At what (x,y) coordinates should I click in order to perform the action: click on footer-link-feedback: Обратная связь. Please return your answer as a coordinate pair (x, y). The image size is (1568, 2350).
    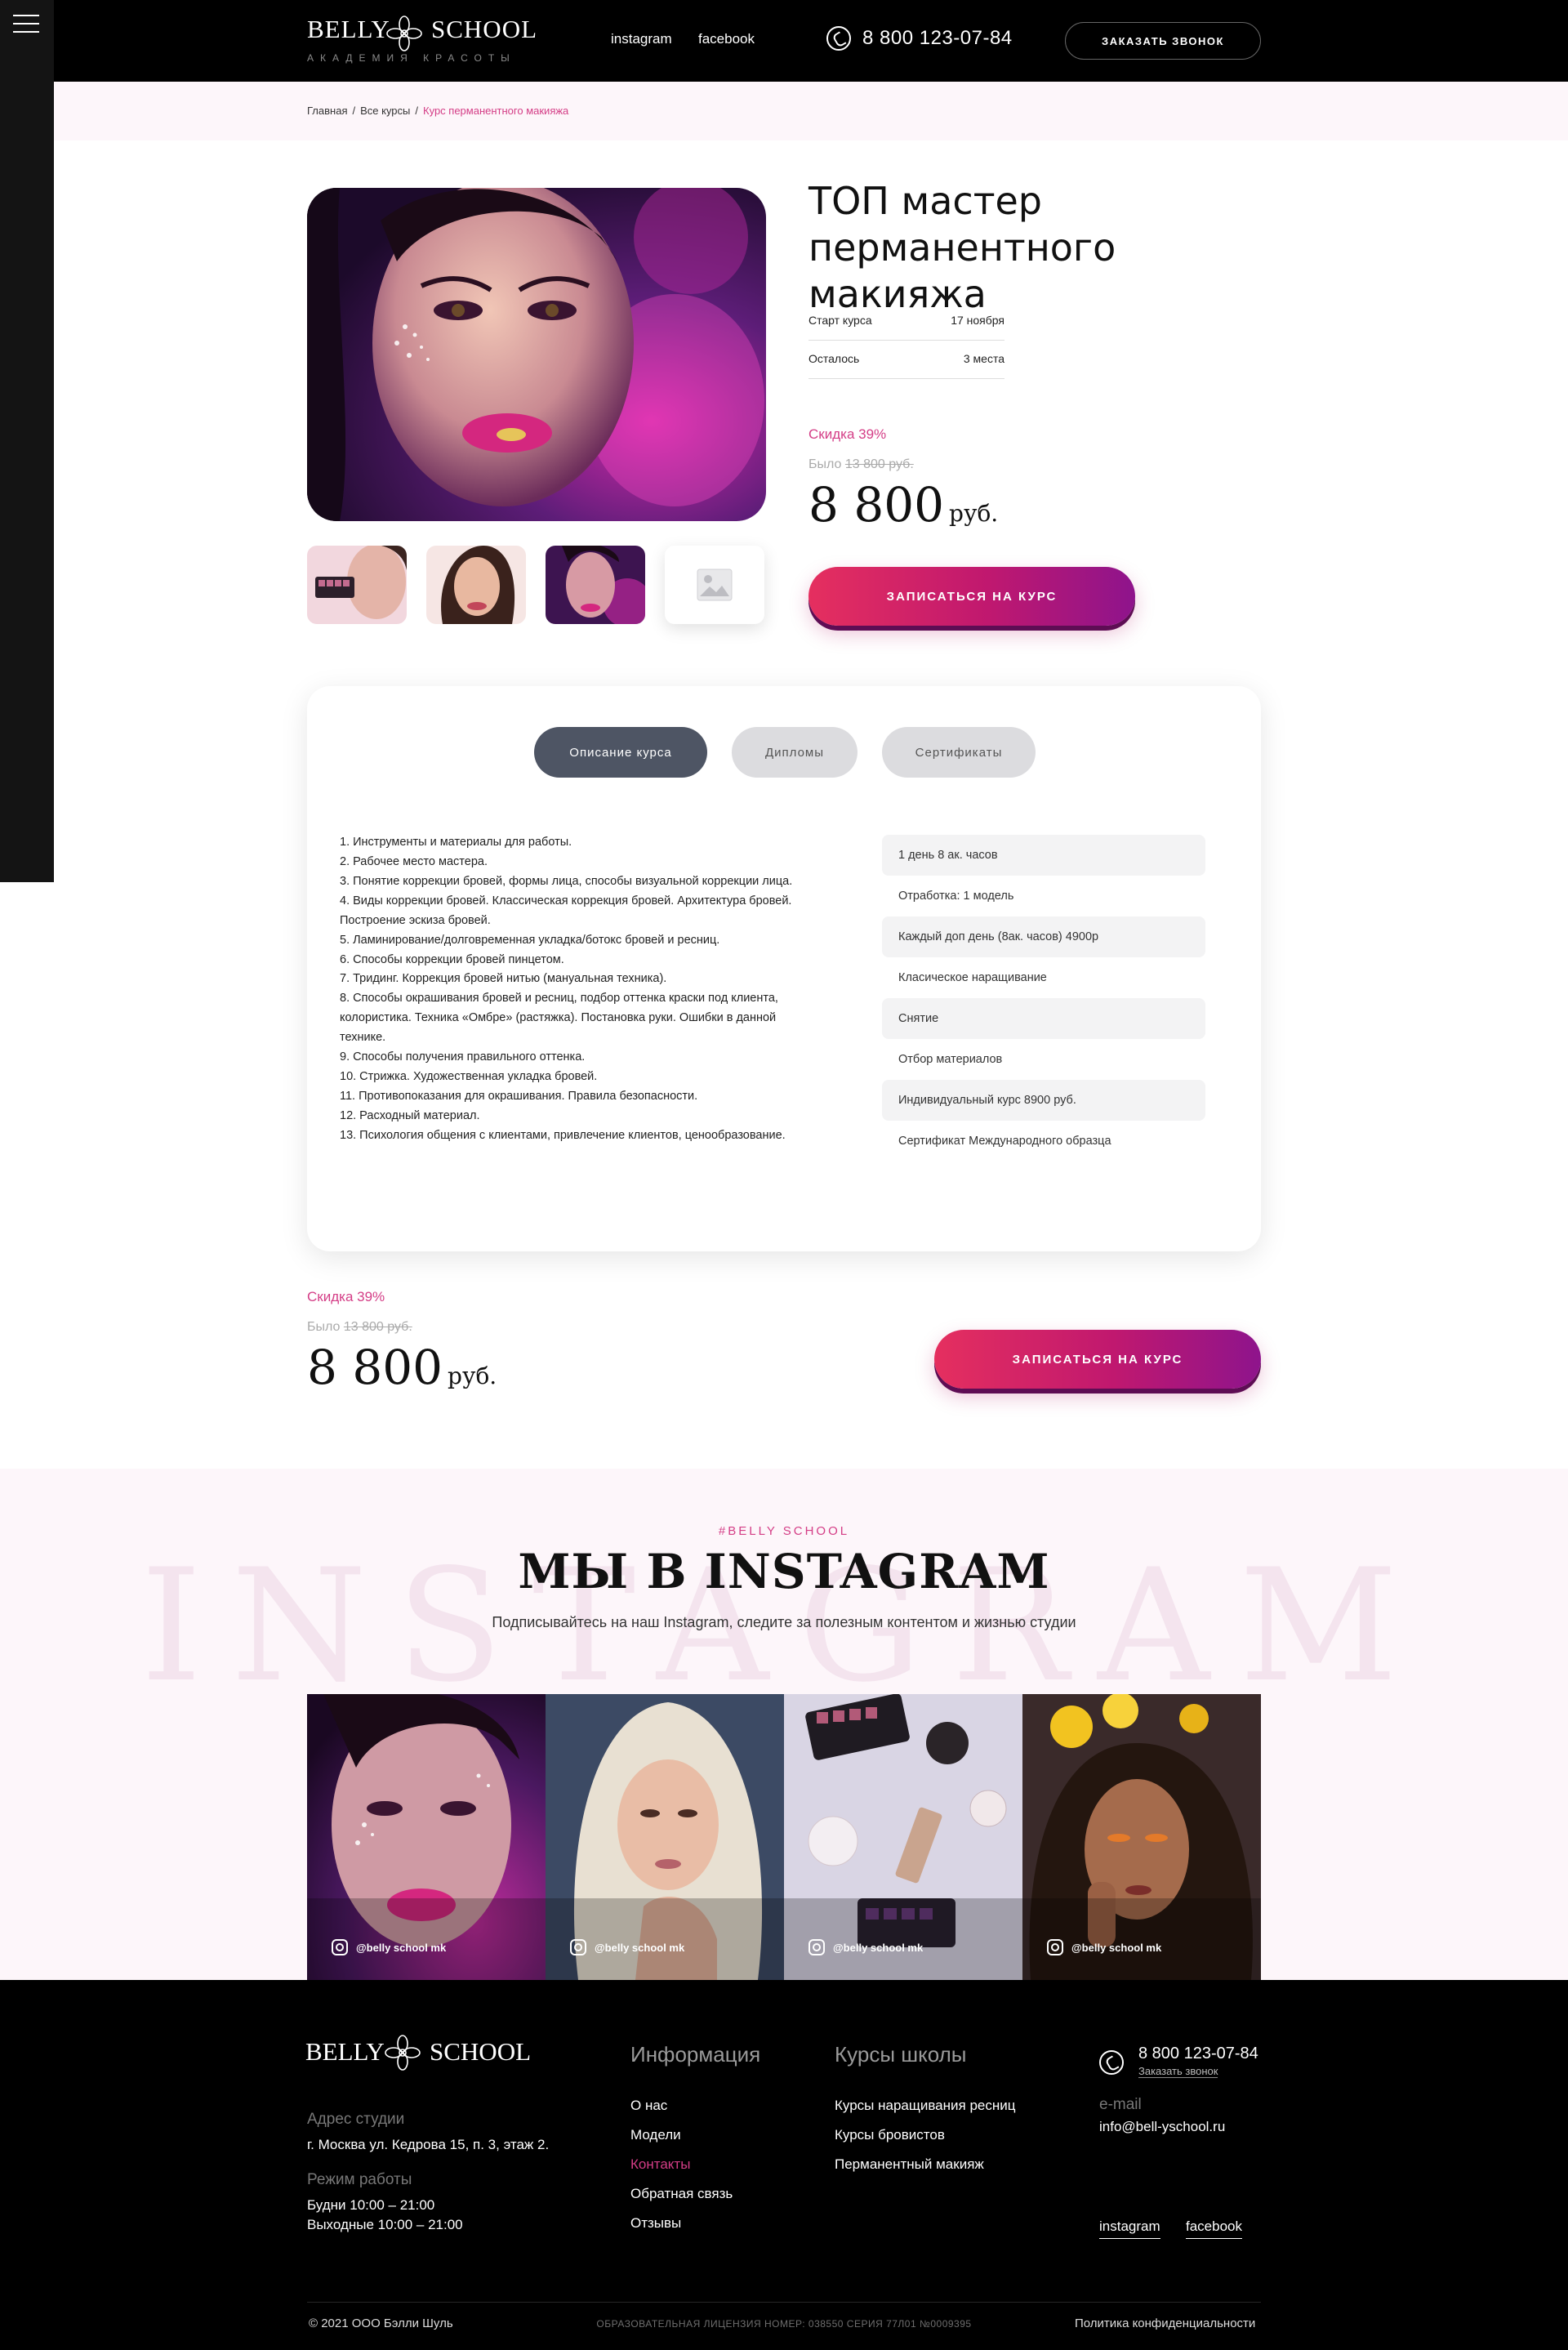
    Looking at the image, I should click on (681, 2194).